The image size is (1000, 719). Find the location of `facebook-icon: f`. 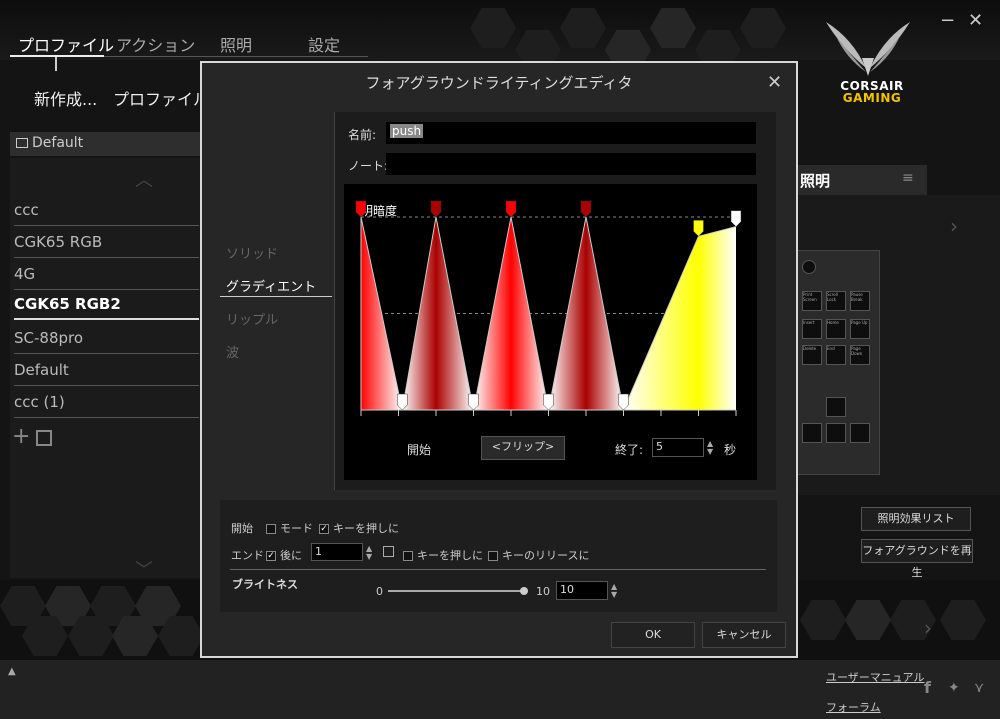

facebook-icon: f is located at coordinates (927, 687).